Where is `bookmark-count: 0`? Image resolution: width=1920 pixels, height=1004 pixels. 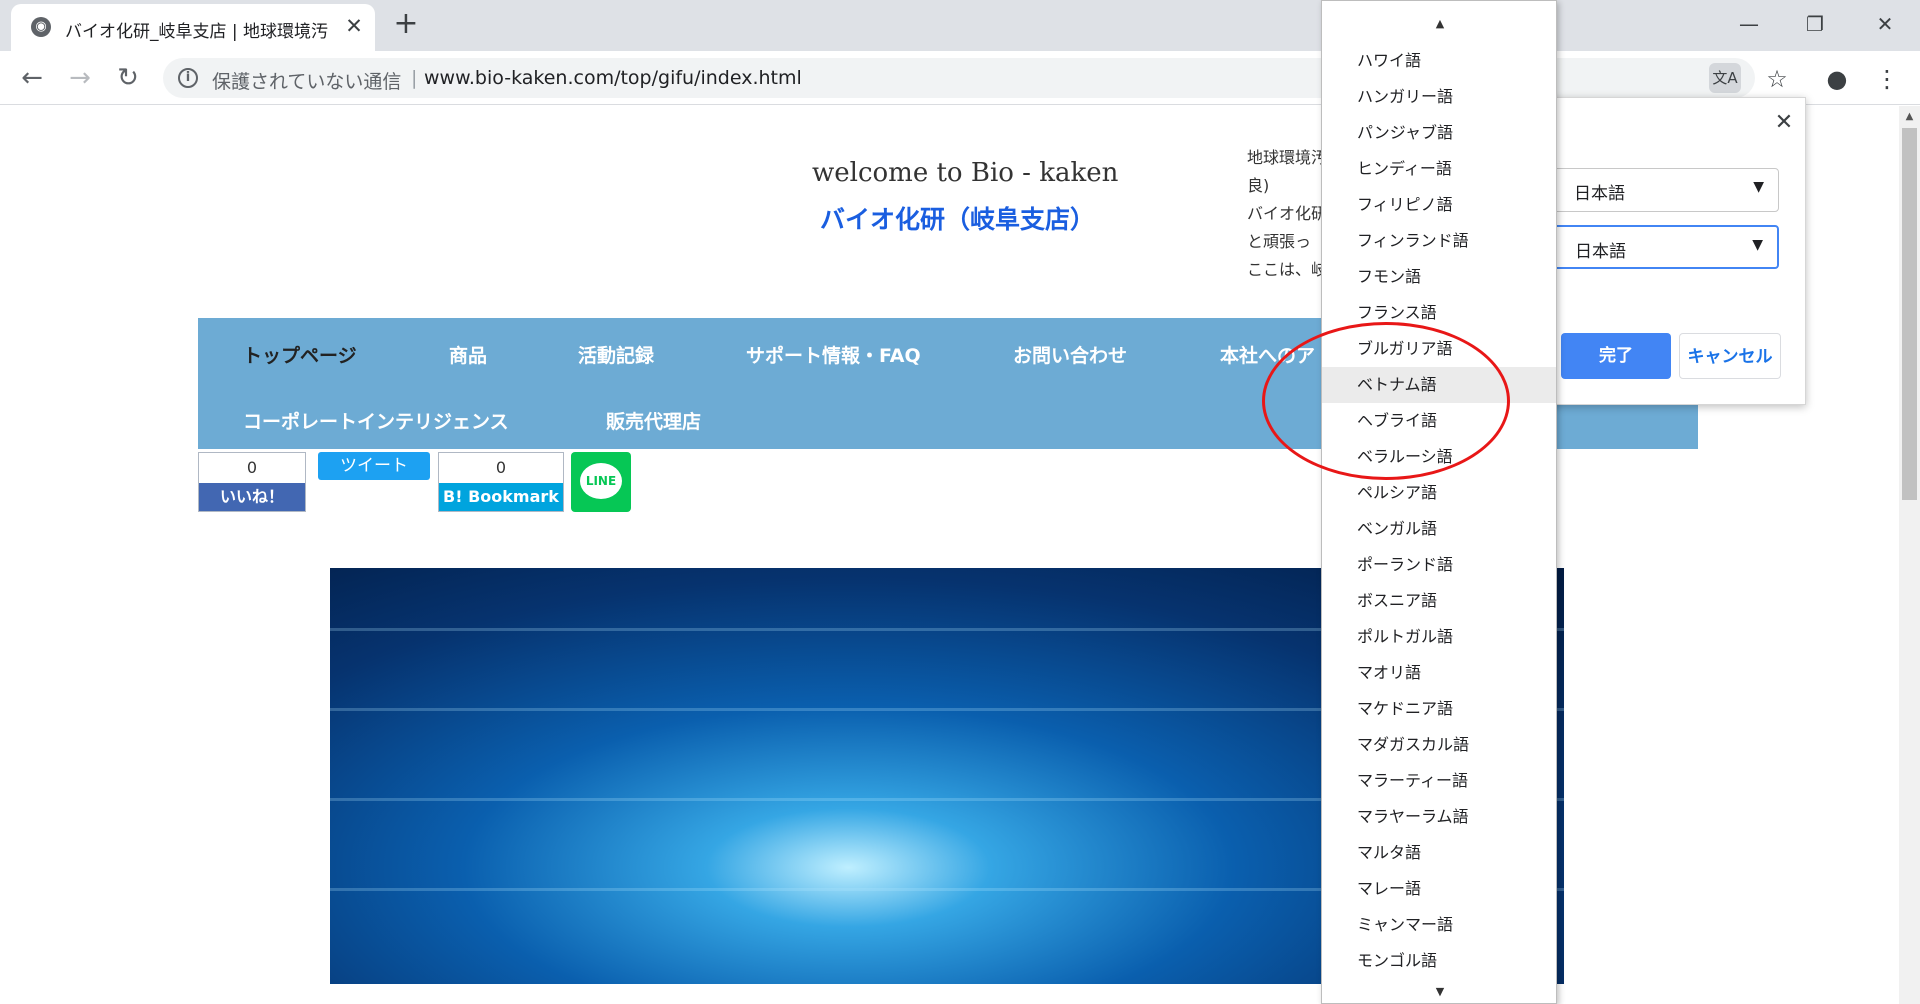
bookmark-count: 0 is located at coordinates (501, 468).